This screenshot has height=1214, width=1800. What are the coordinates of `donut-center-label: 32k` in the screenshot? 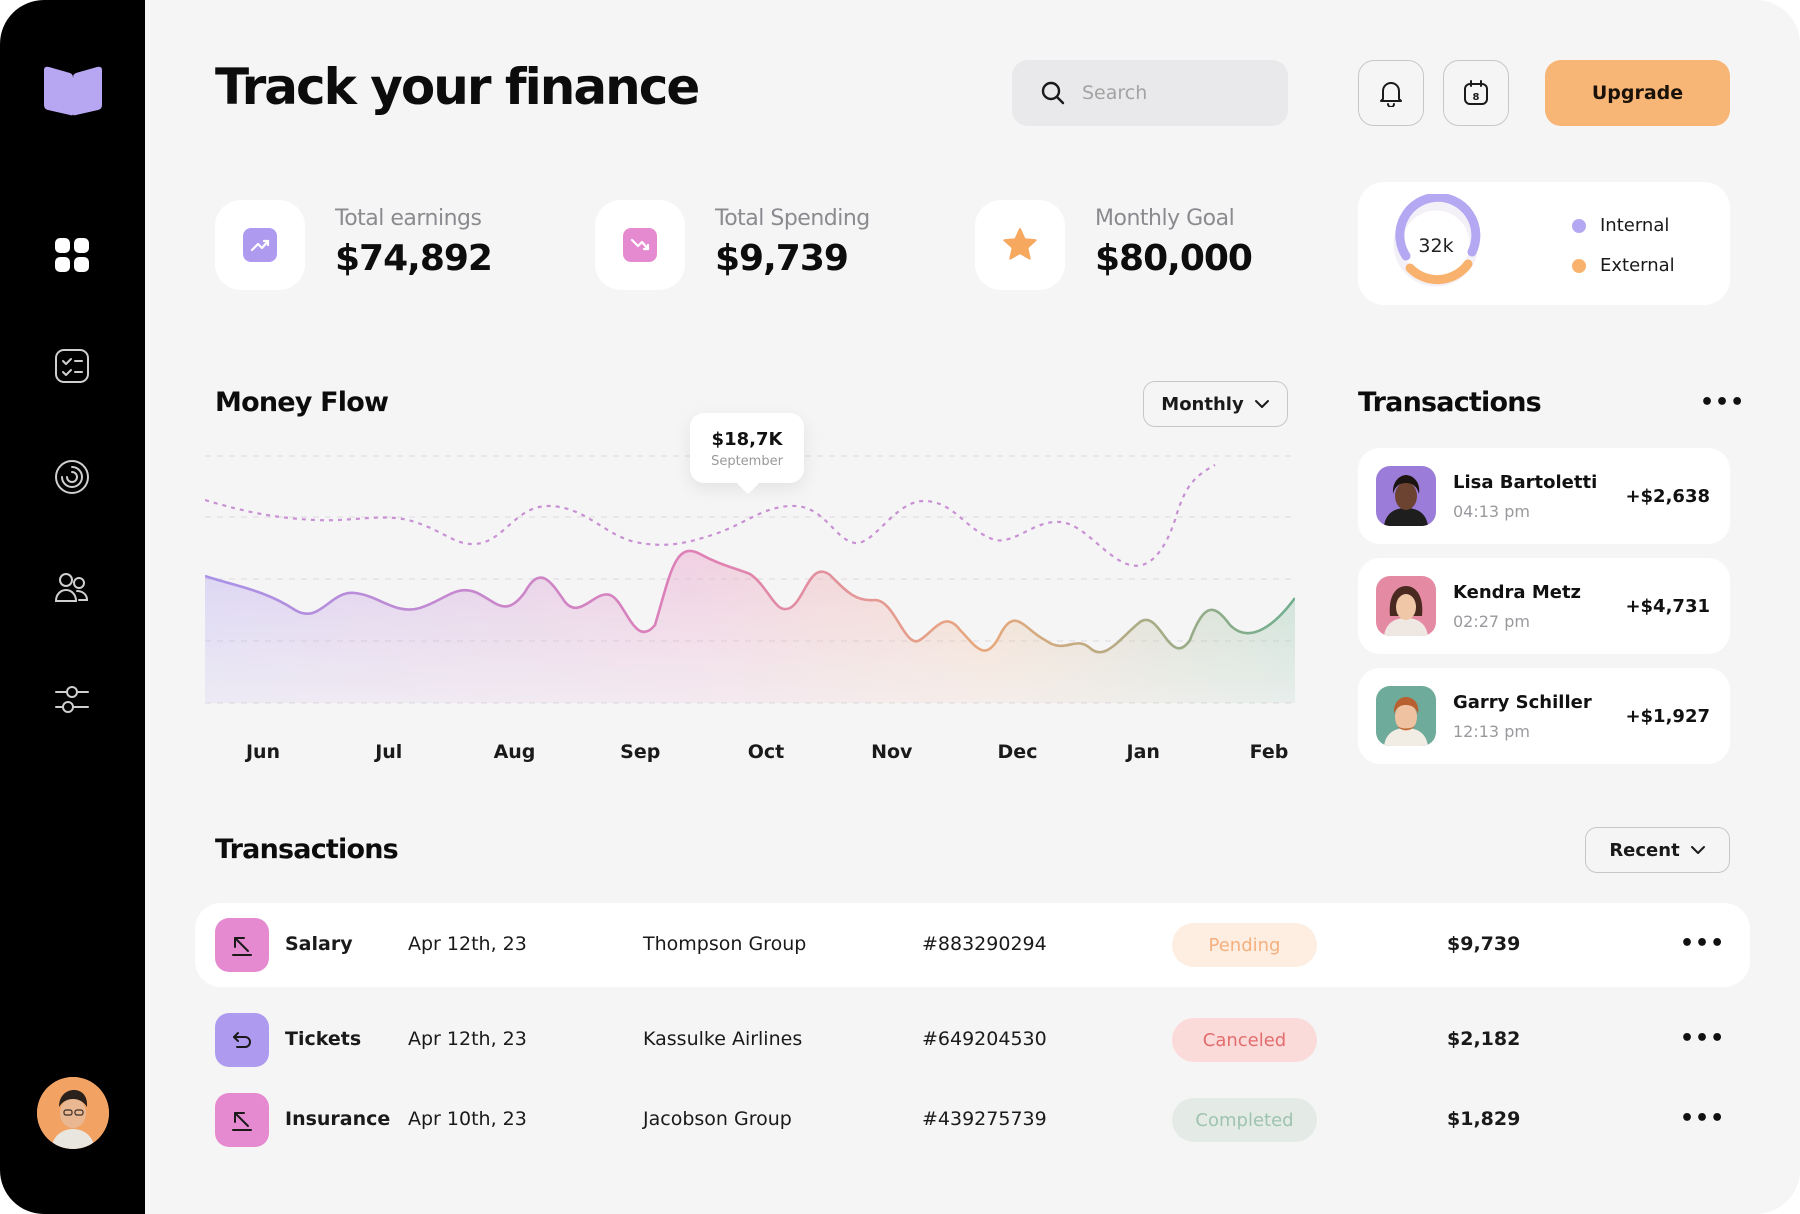 It's located at (1436, 246).